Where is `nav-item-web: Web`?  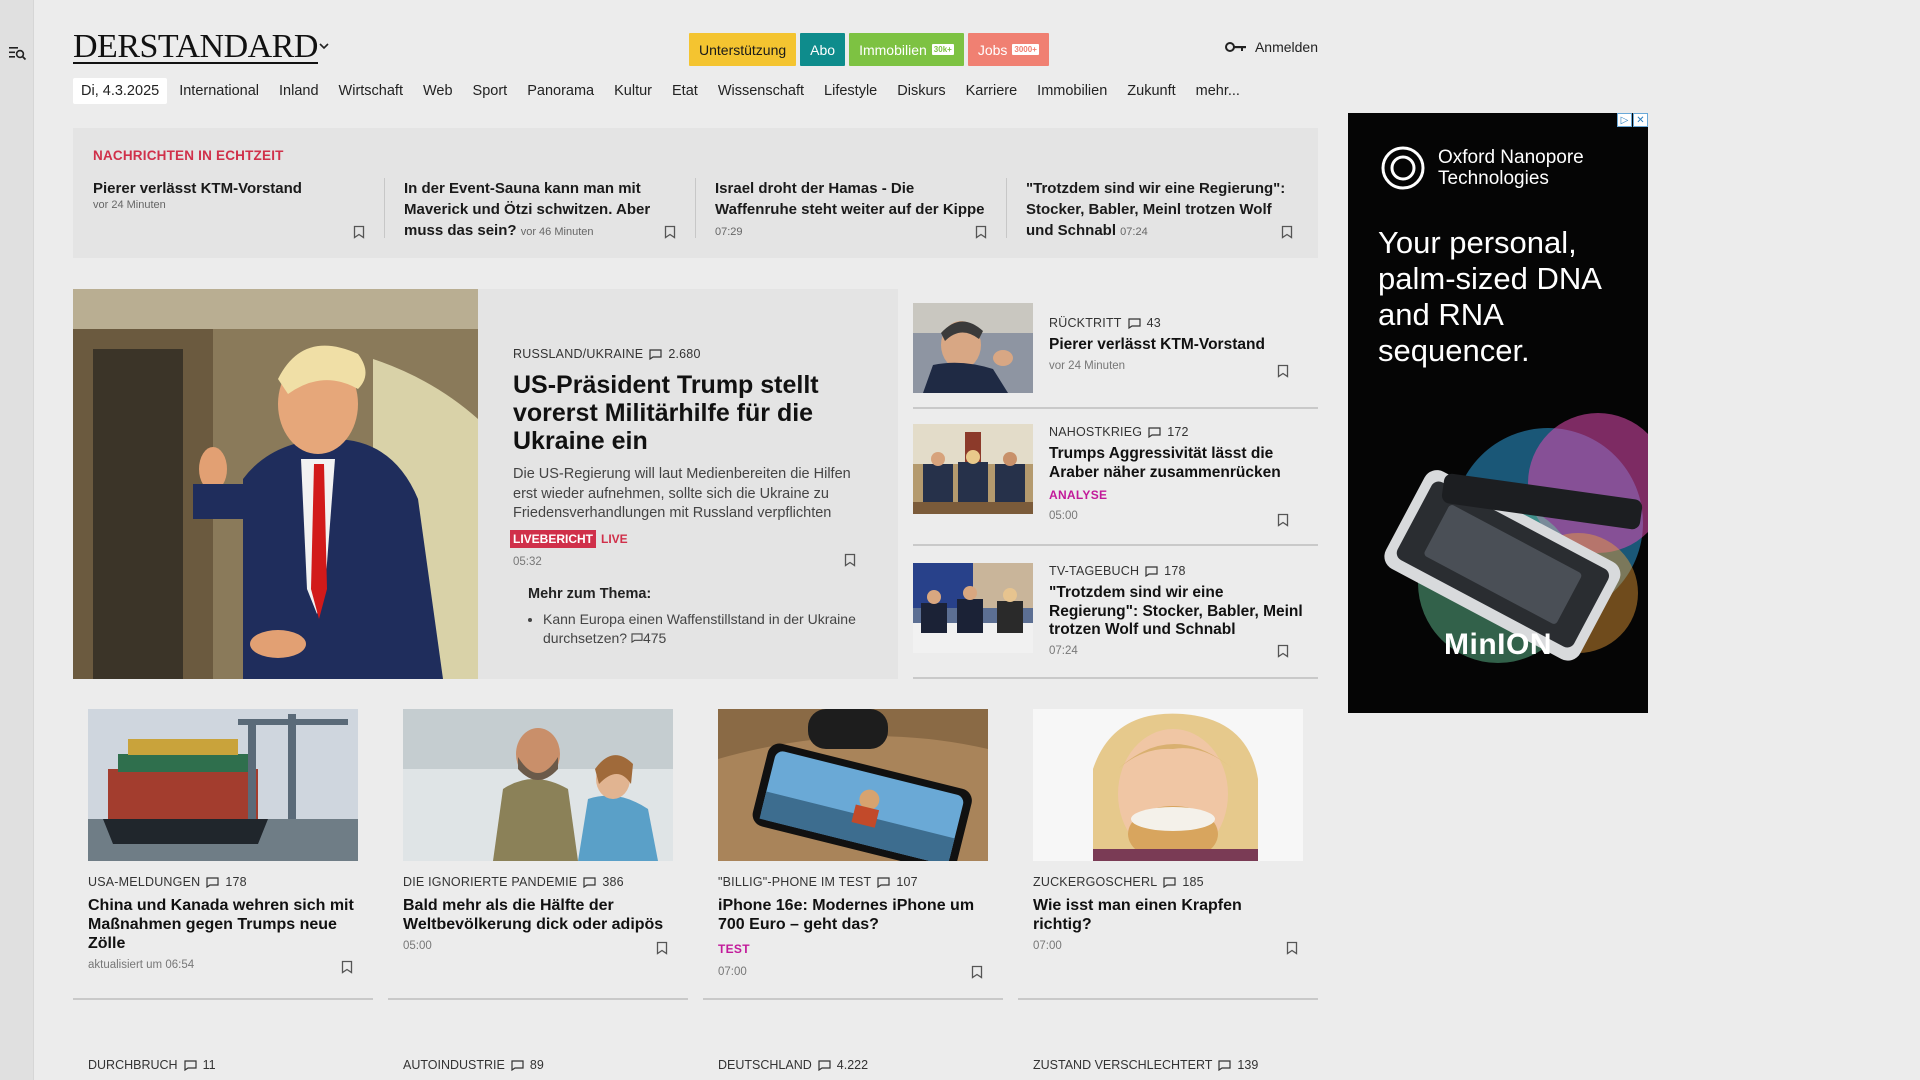 nav-item-web: Web is located at coordinates (438, 91).